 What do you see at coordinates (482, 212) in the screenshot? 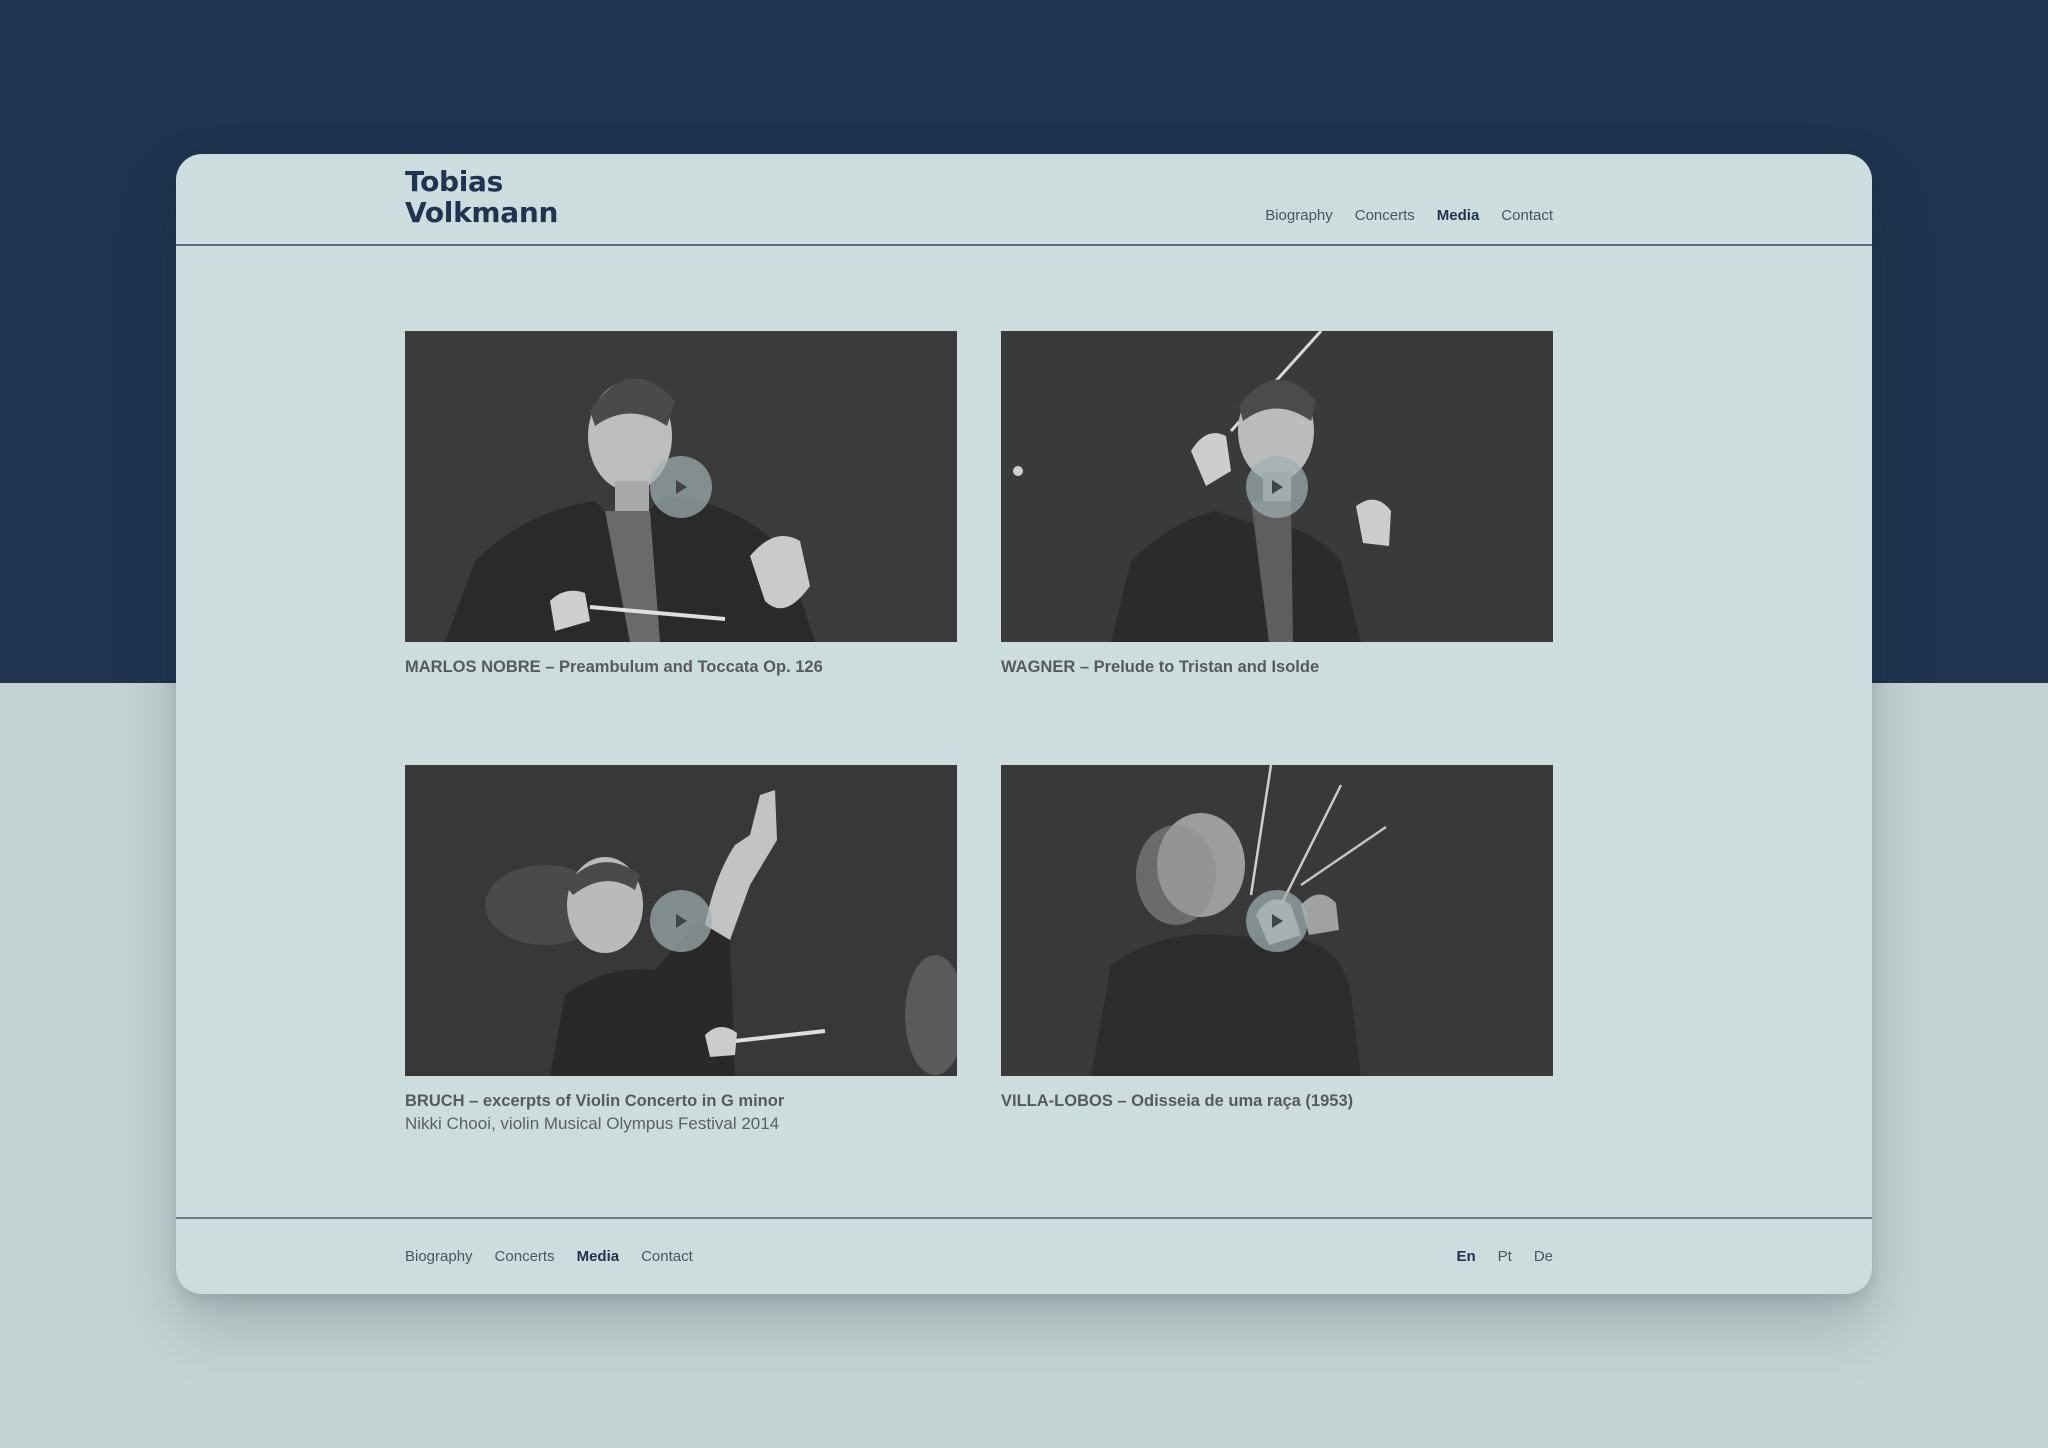
I see `logo-last-name: Volkmann` at bounding box center [482, 212].